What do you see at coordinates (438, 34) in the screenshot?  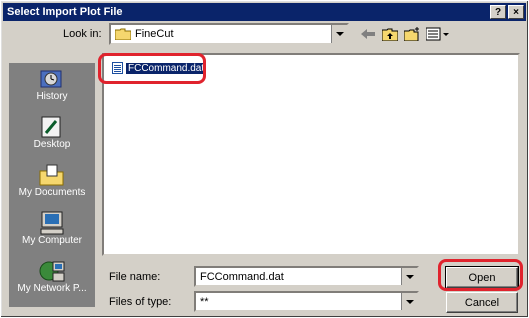 I see `view-menu-icon` at bounding box center [438, 34].